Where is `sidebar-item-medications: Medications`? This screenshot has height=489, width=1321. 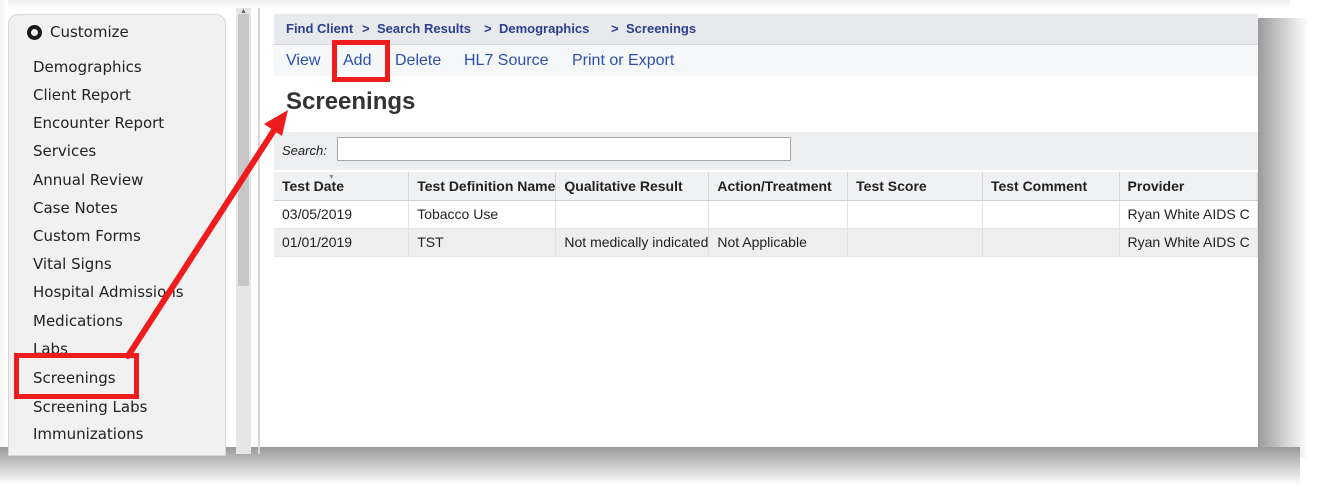 sidebar-item-medications: Medications is located at coordinates (78, 321).